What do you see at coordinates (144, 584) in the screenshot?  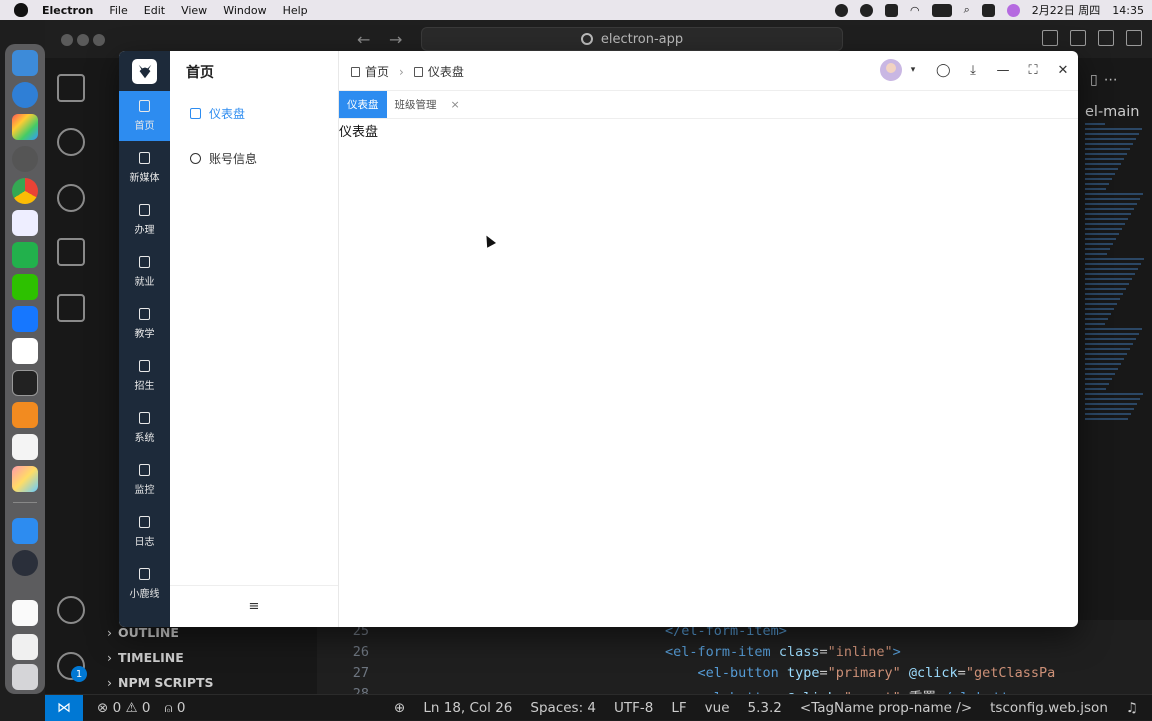 I see `rail-item: 小鹿线` at bounding box center [144, 584].